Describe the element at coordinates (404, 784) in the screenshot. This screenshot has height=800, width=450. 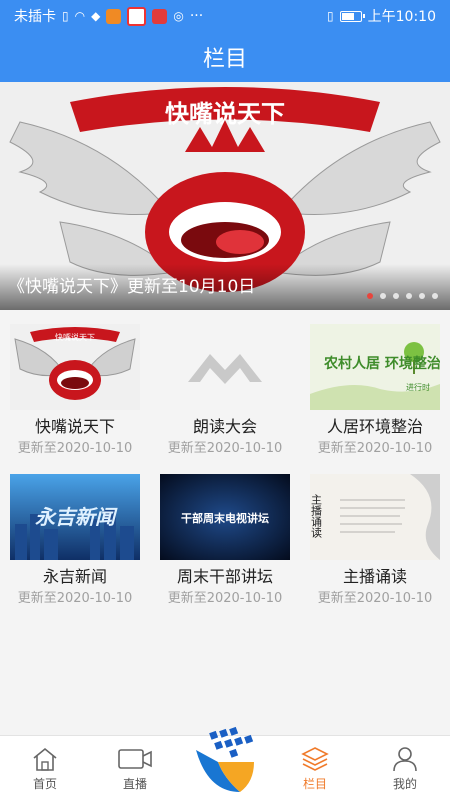
I see `nav-mine-label: 我的` at that location.